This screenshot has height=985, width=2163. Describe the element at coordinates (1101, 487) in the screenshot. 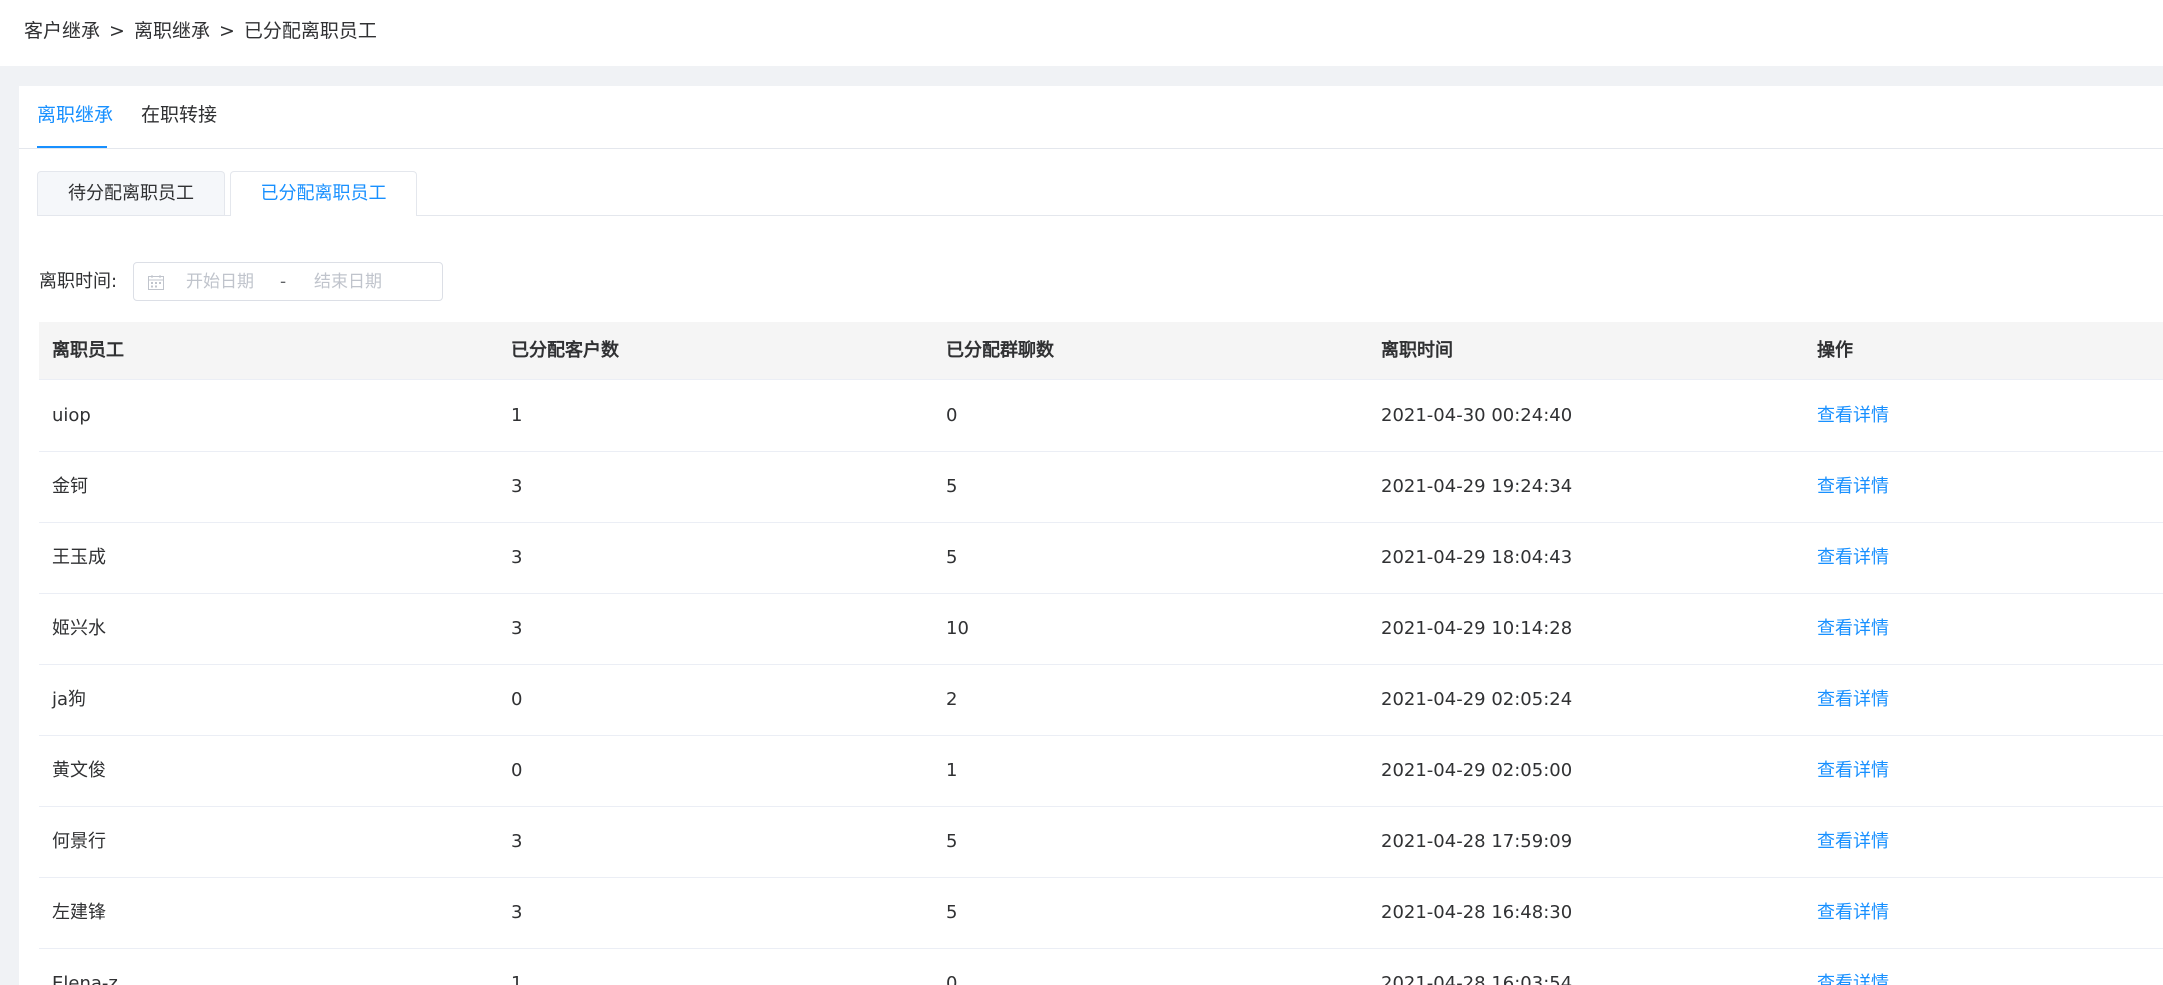

I see `table-row: 金钶 3 5 2021-04-29 19:24:34 查看详情` at that location.